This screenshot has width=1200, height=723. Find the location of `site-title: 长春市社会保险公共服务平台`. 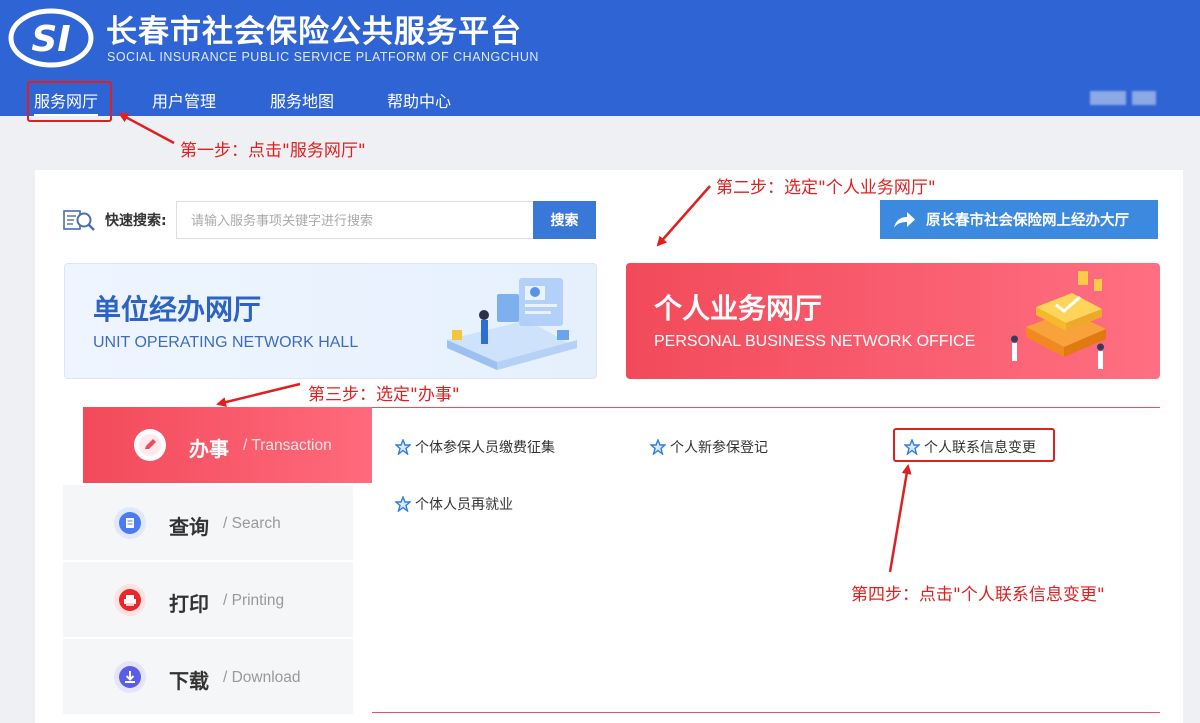

site-title: 长春市社会保险公共服务平台 is located at coordinates (314, 32).